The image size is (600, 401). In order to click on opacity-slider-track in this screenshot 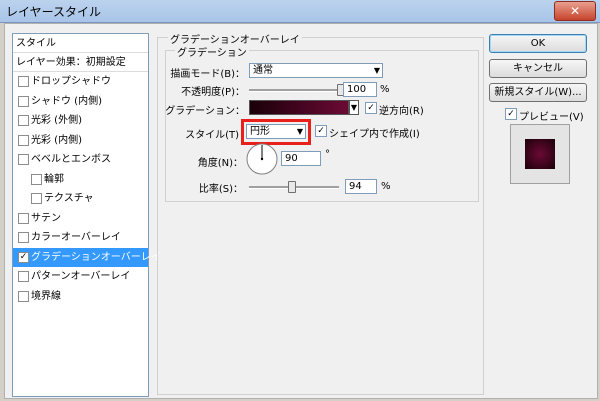, I will do `click(295, 90)`.